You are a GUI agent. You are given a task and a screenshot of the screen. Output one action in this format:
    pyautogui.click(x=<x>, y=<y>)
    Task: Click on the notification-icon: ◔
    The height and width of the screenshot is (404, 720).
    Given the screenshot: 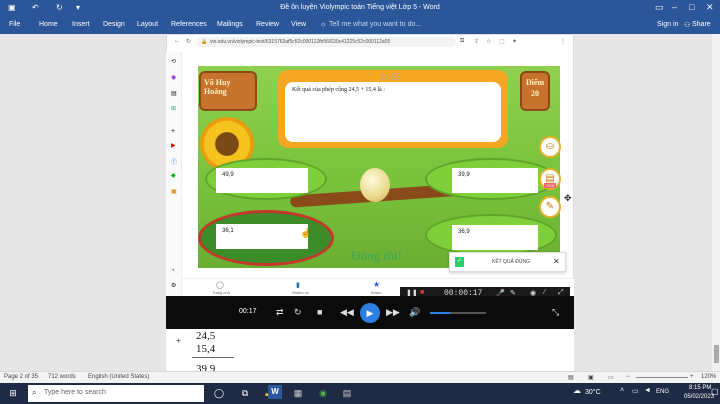 What is the action you would take?
    pyautogui.click(x=173, y=271)
    